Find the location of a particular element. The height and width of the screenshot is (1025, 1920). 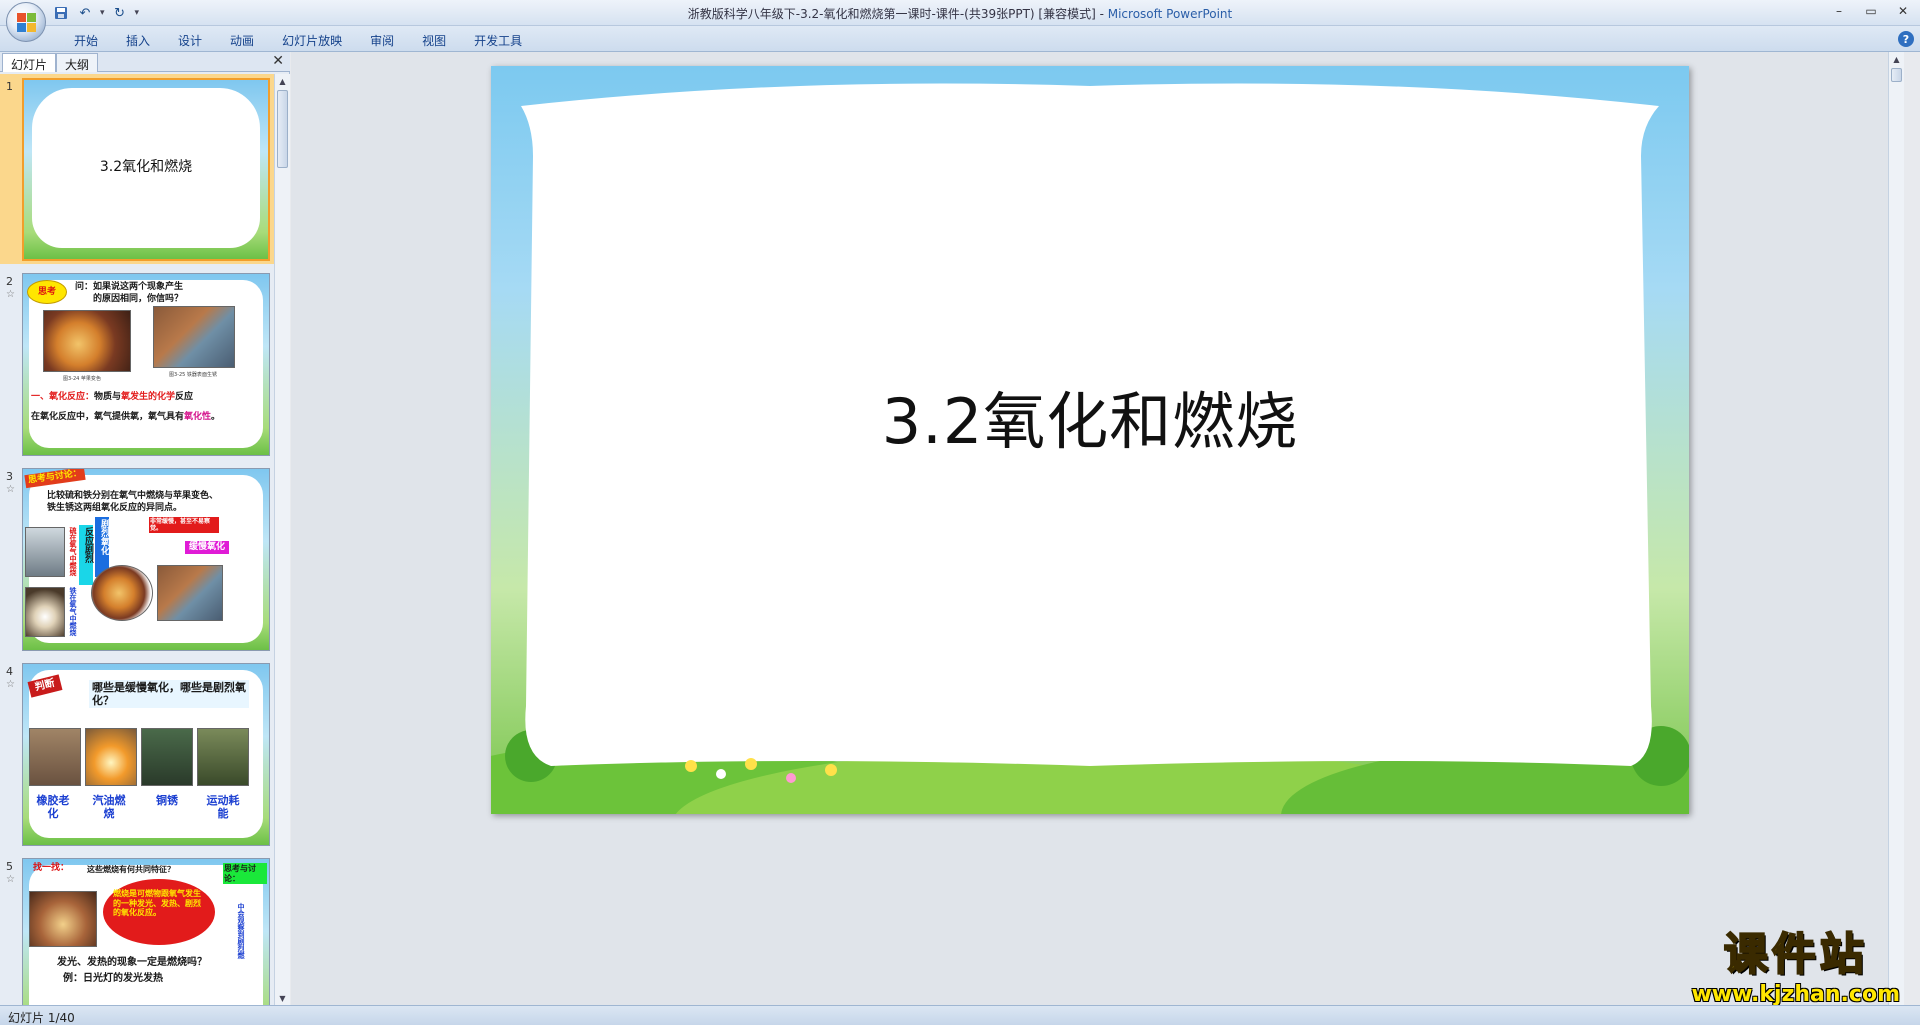

tab-design: 设计 is located at coordinates (190, 40).